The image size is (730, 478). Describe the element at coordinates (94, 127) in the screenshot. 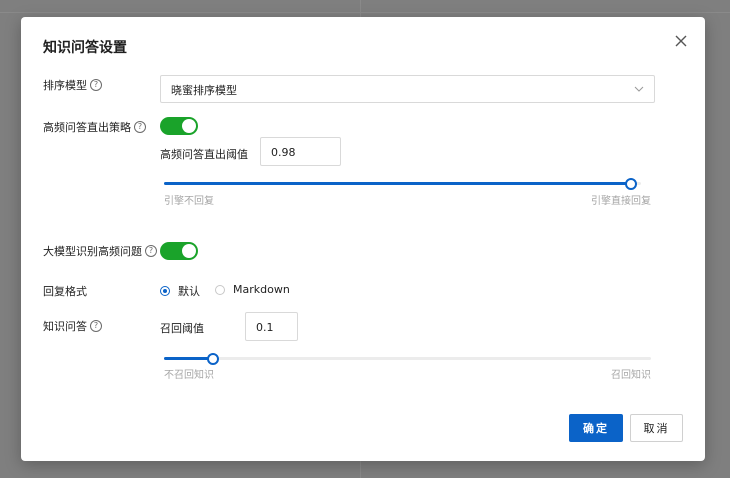

I see `high-freq-strategy-label: 高频问答直出策略 ?` at that location.